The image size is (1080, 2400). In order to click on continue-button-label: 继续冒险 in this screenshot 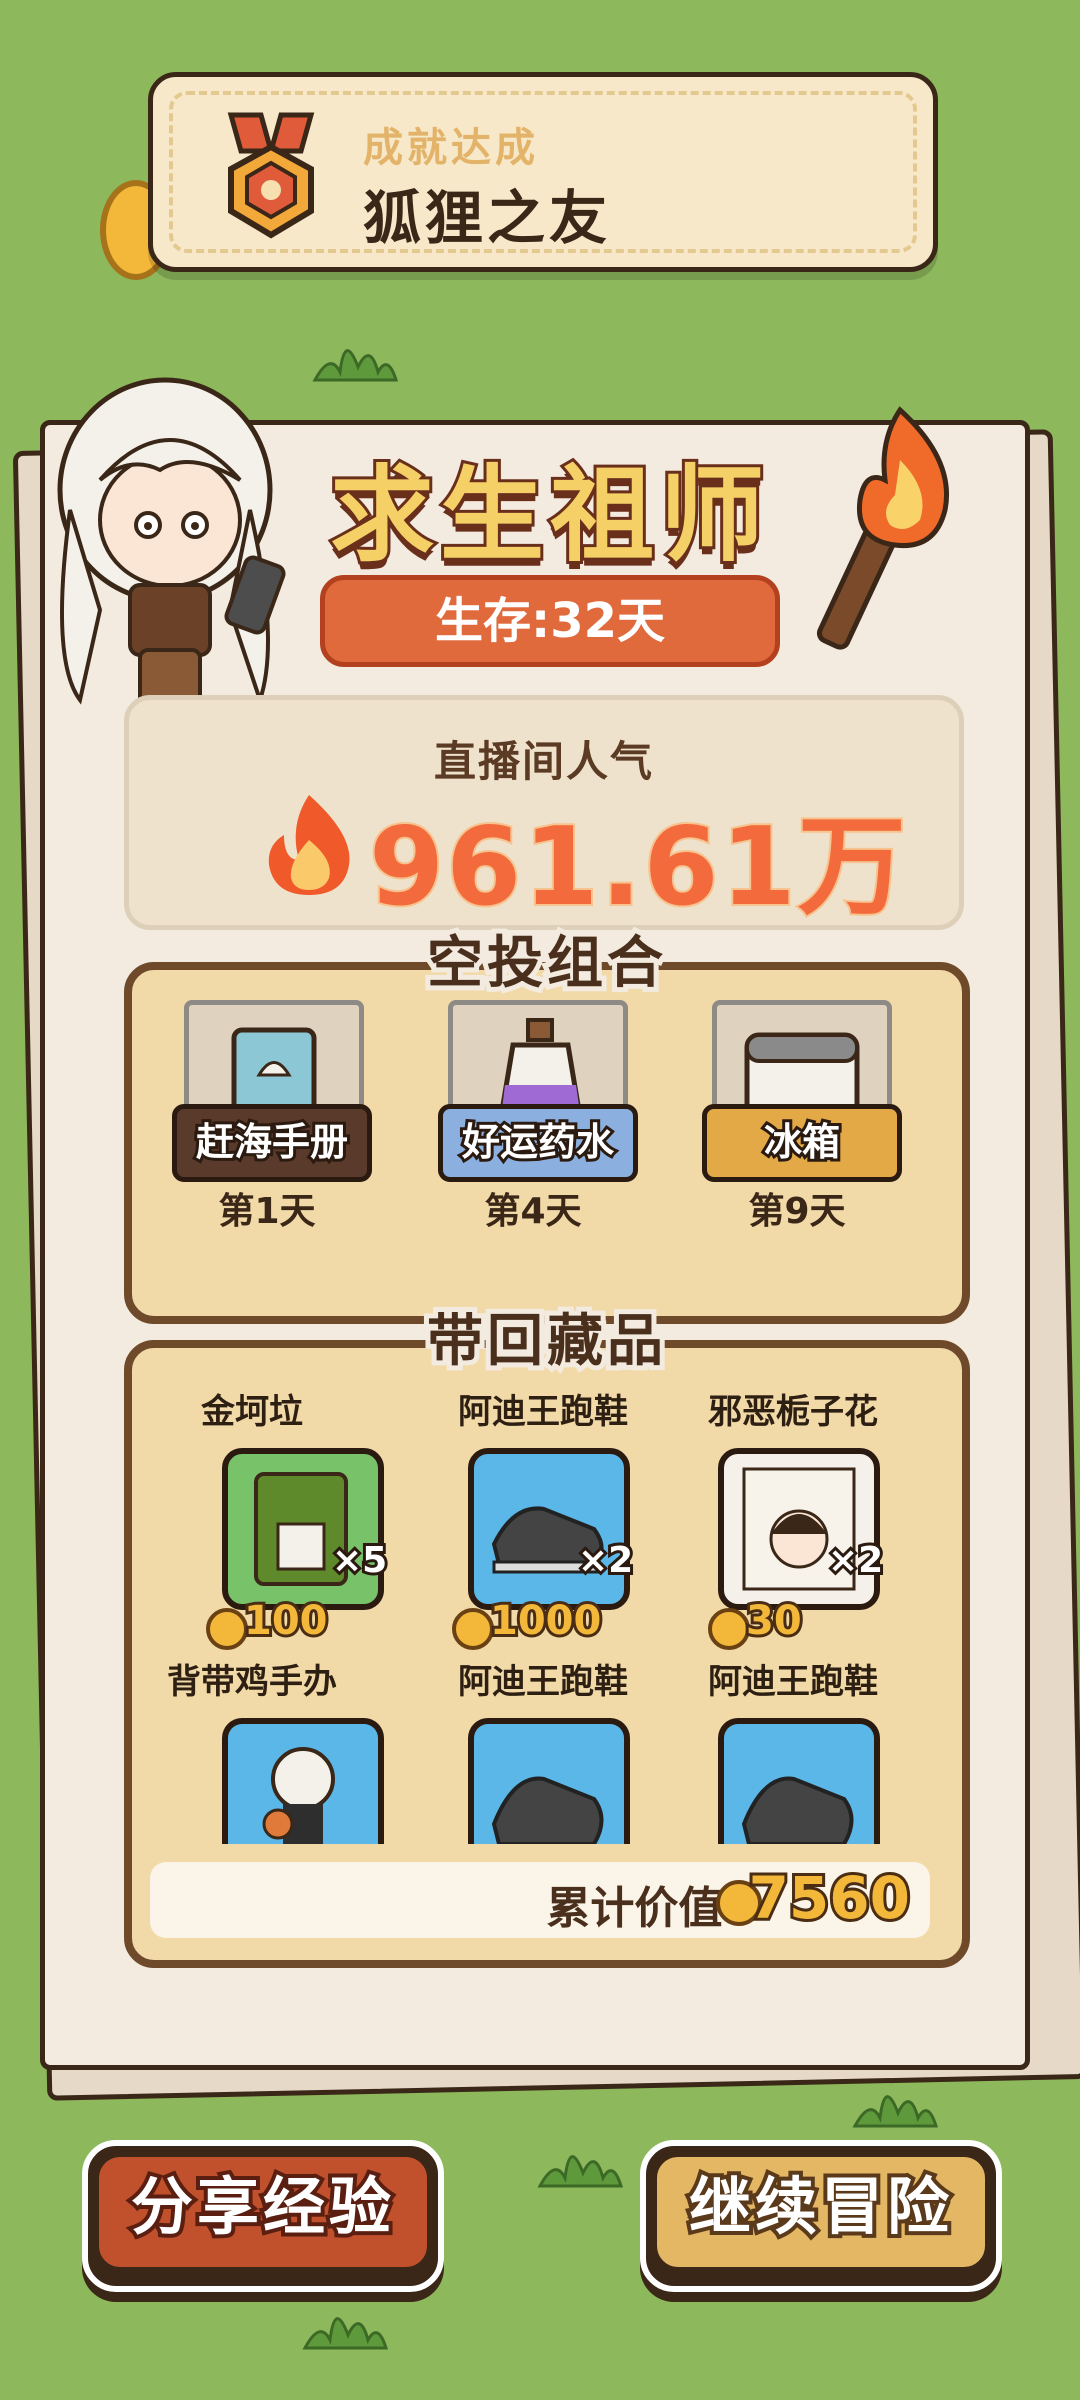, I will do `click(821, 2212)`.